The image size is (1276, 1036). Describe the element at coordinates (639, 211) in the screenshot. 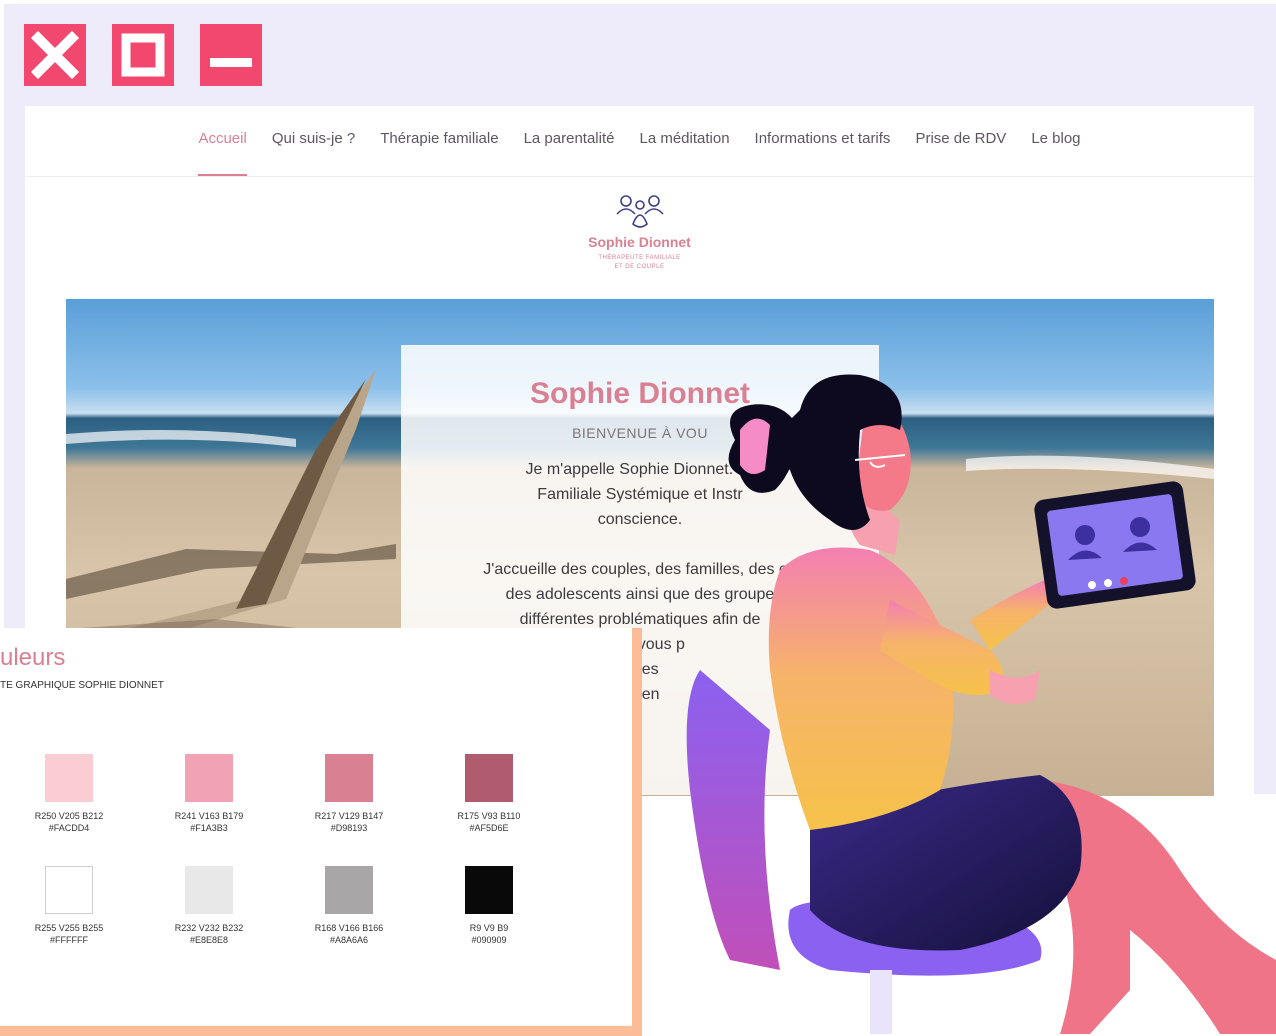

I see `family-icon` at that location.